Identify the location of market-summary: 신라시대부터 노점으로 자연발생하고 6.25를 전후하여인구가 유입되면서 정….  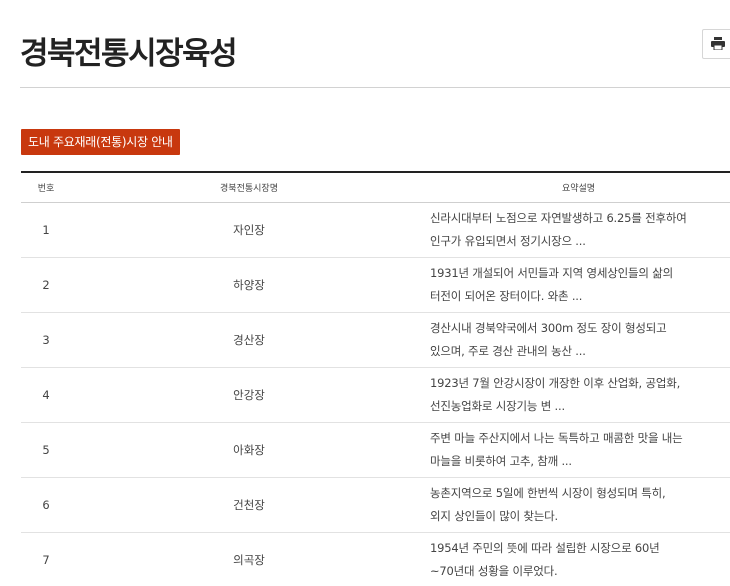
(578, 229).